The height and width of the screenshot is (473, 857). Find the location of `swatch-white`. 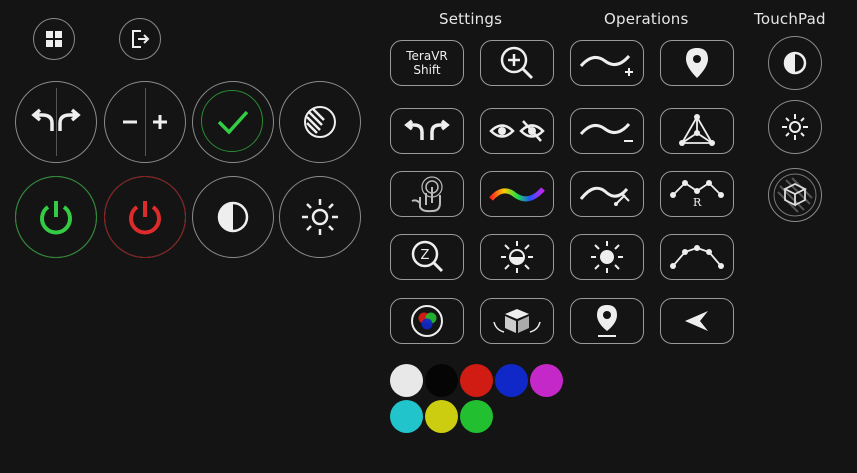

swatch-white is located at coordinates (406, 380).